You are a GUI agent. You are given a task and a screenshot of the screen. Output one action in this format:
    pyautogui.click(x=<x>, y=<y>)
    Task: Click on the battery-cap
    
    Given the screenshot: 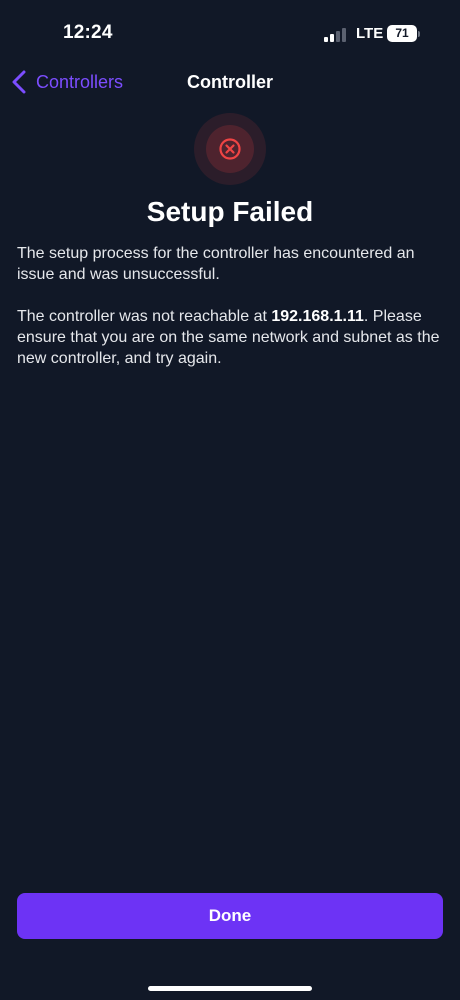 What is the action you would take?
    pyautogui.click(x=419, y=34)
    